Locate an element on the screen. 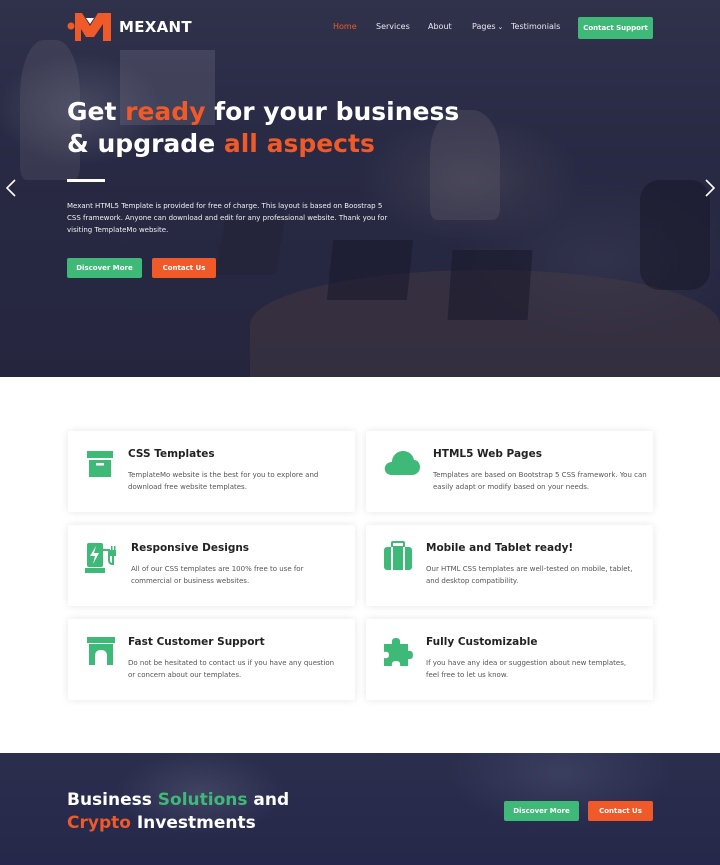  discover-more-button: Discover More is located at coordinates (104, 268).